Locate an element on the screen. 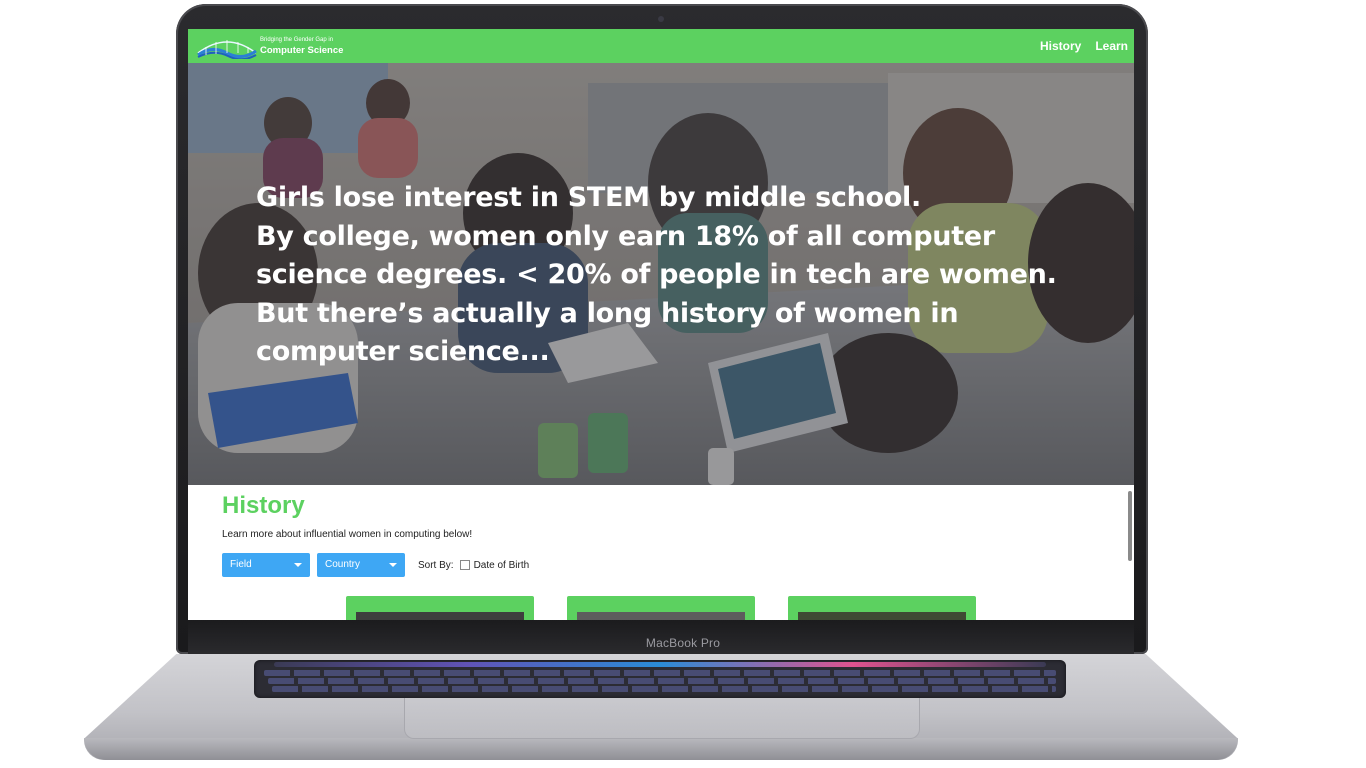 This screenshot has width=1366, height=768. field-dropdown: Field is located at coordinates (266, 565).